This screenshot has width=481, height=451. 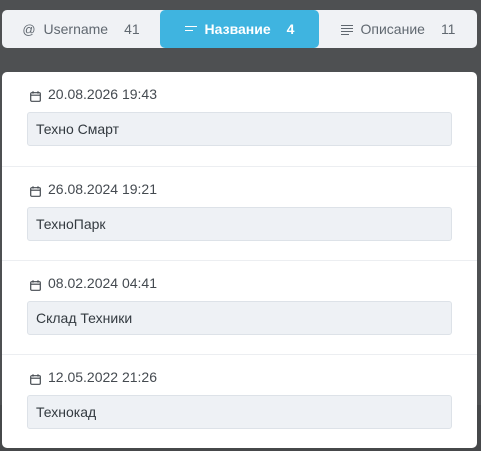 I want to click on lines-icon, so click(x=190, y=29).